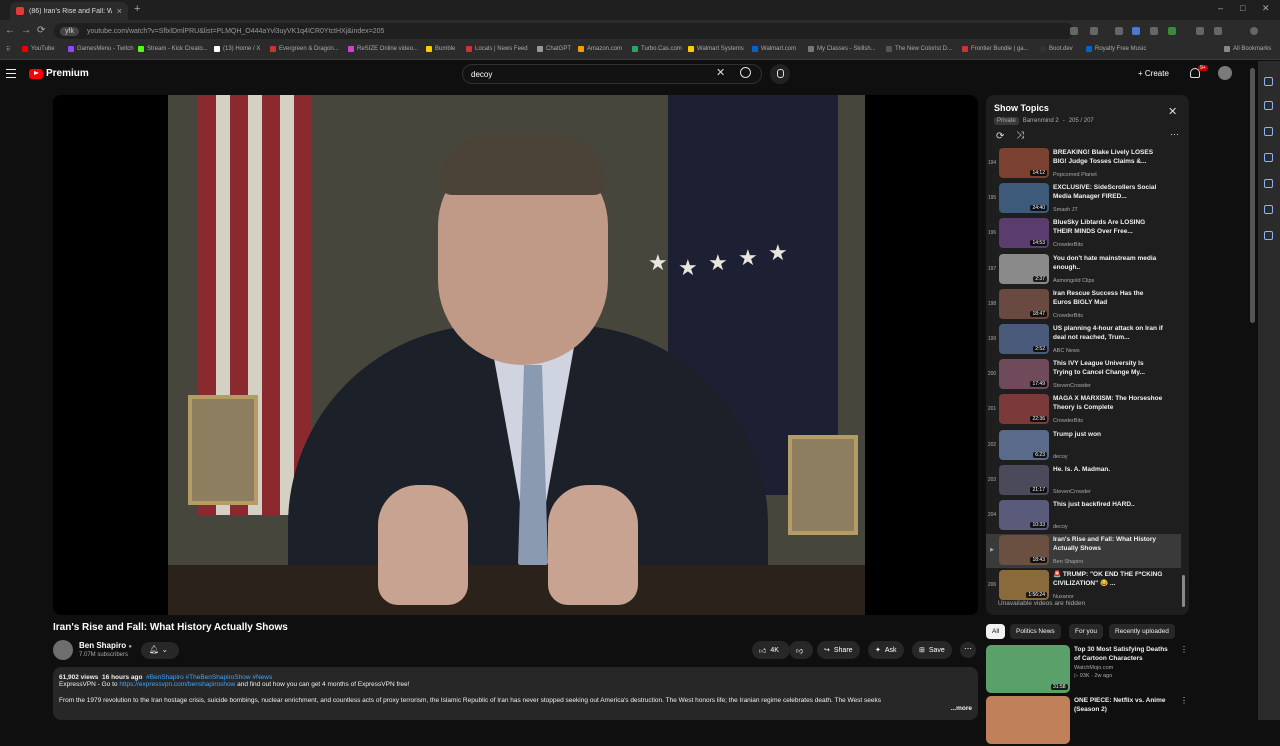  I want to click on bookmark-item: GamesMenu - Twitch, so click(101, 49).